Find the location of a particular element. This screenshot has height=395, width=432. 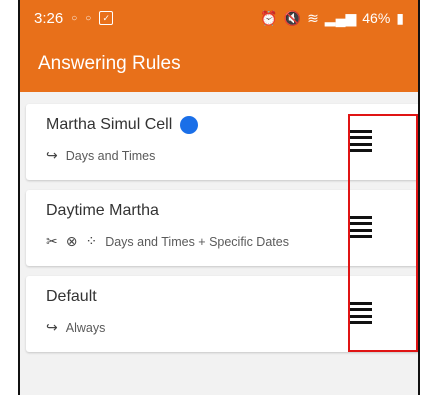

cancel-icon: ⊗ is located at coordinates (71, 241).